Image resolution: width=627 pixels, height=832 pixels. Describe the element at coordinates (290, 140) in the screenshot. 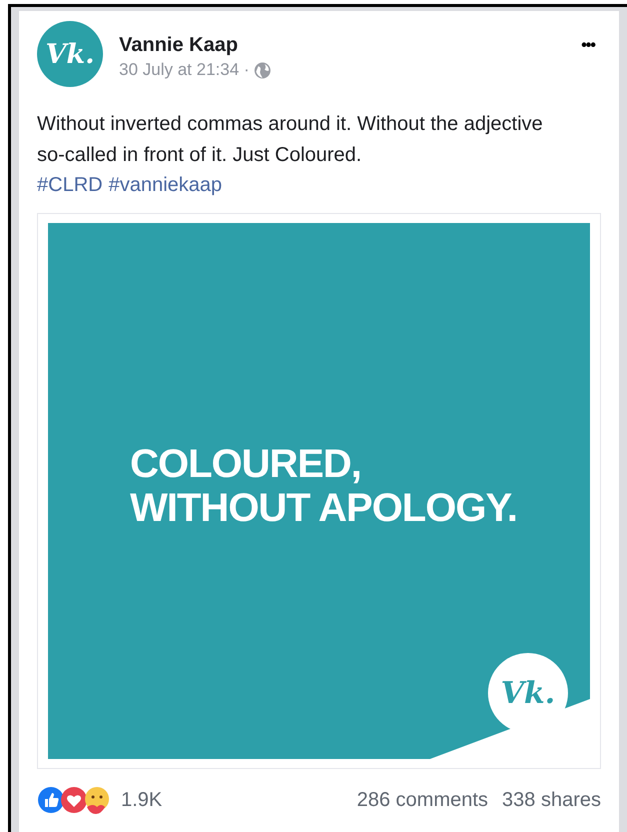

I see `post-text: Without inverted commas around it. Without the adjective so-called in front of it. Just Coloured.` at that location.